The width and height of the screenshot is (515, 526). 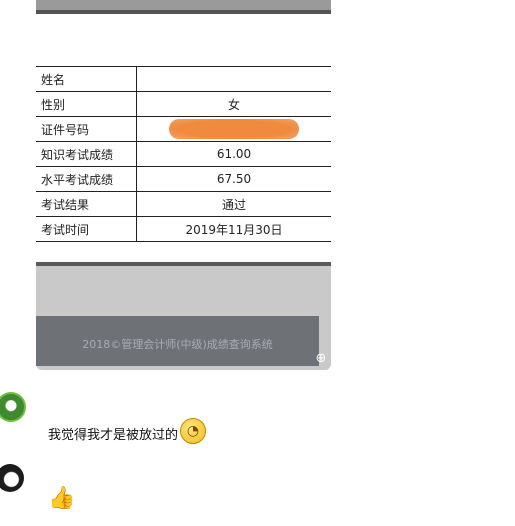 I want to click on redaction-mark, so click(x=234, y=129).